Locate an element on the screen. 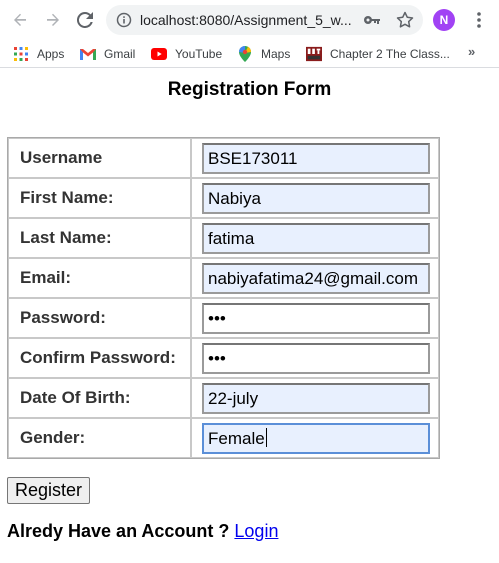  form-row-gender: Gender: Female is located at coordinates (223, 438).